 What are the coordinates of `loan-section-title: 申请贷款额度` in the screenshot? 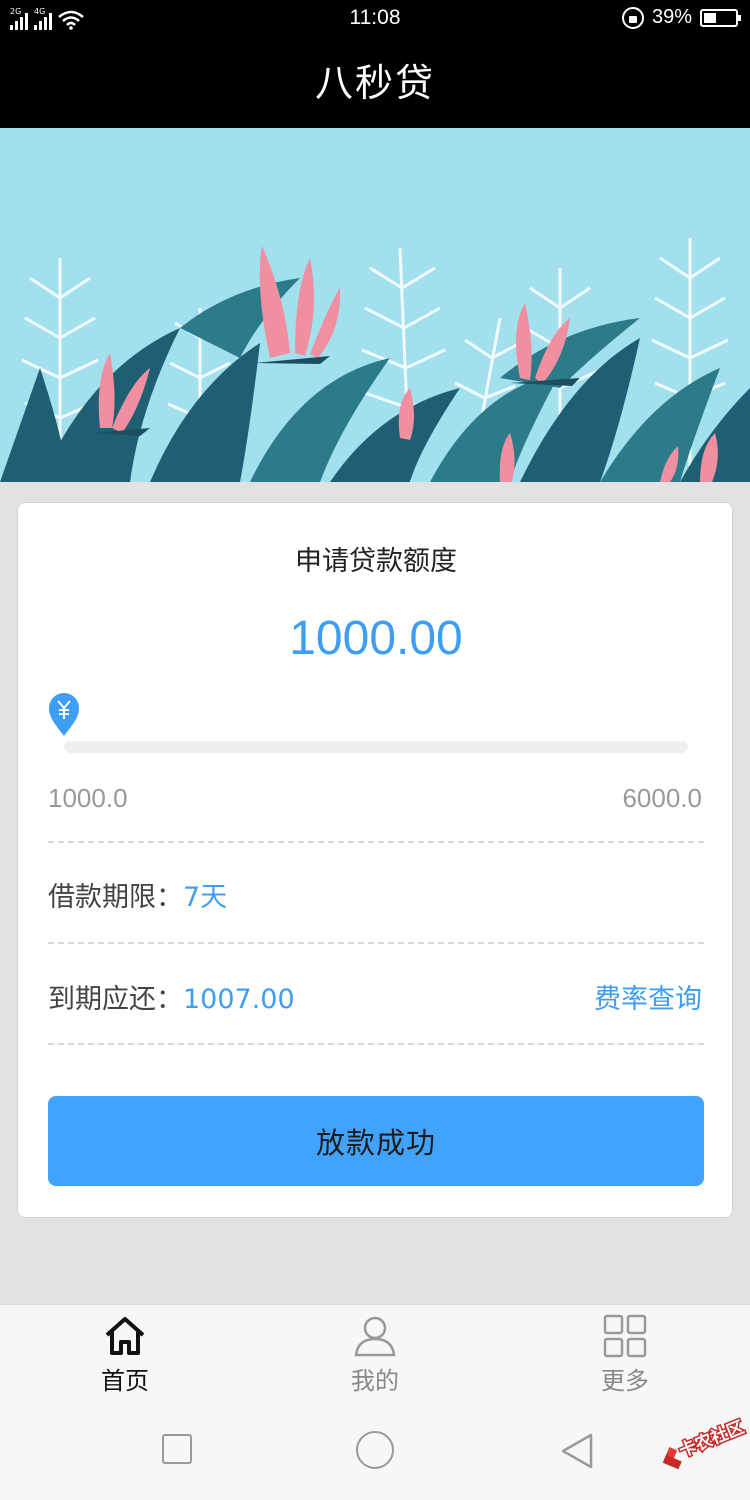 It's located at (376, 561).